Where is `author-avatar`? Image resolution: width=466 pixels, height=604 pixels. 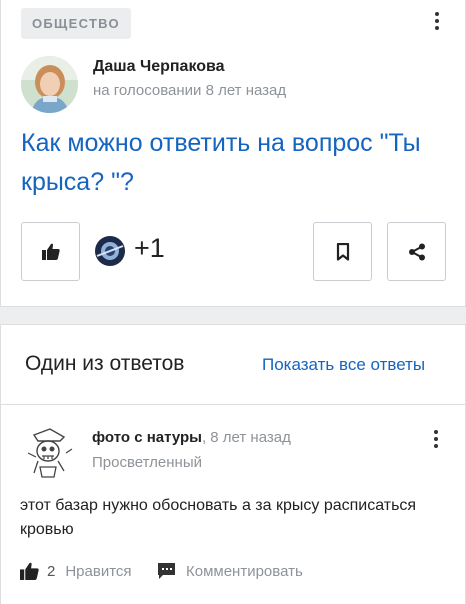
author-avatar is located at coordinates (49, 84).